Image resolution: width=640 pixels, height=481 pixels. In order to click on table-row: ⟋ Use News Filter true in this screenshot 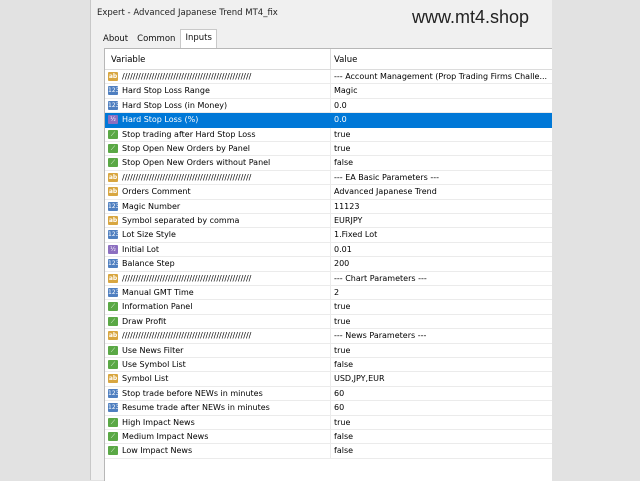, I will do `click(328, 350)`.